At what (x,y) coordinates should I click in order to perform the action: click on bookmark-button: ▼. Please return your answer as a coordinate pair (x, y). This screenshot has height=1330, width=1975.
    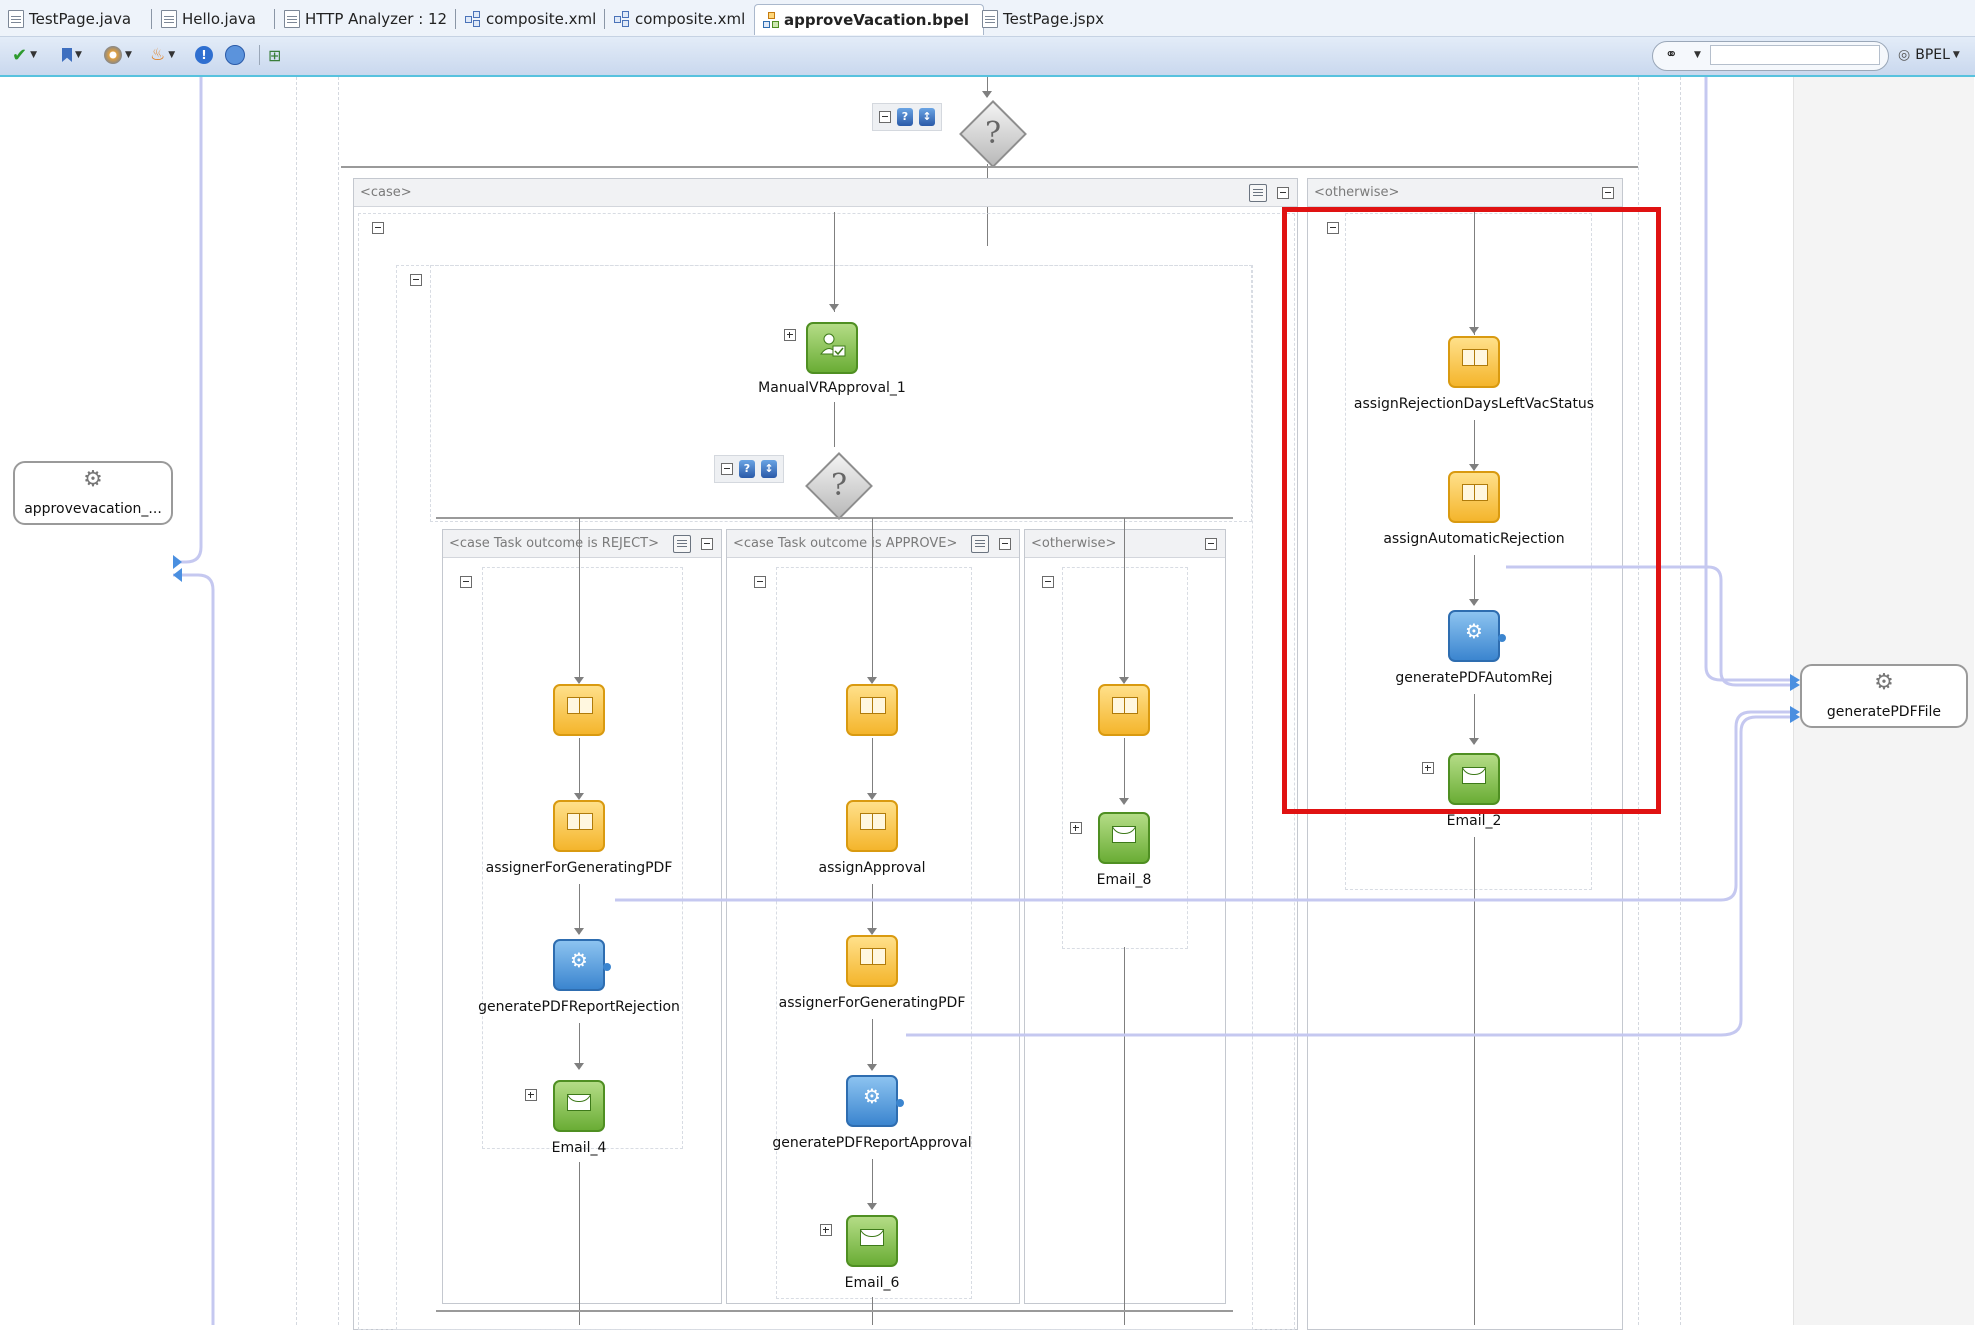
    Looking at the image, I should click on (72, 55).